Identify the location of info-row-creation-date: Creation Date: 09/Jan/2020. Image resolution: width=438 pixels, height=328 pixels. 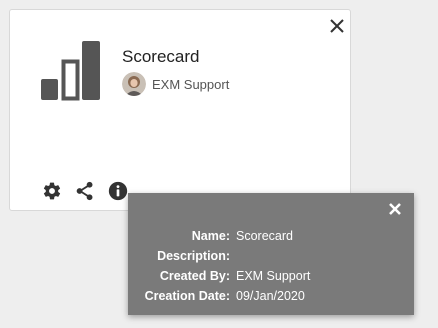
(271, 296).